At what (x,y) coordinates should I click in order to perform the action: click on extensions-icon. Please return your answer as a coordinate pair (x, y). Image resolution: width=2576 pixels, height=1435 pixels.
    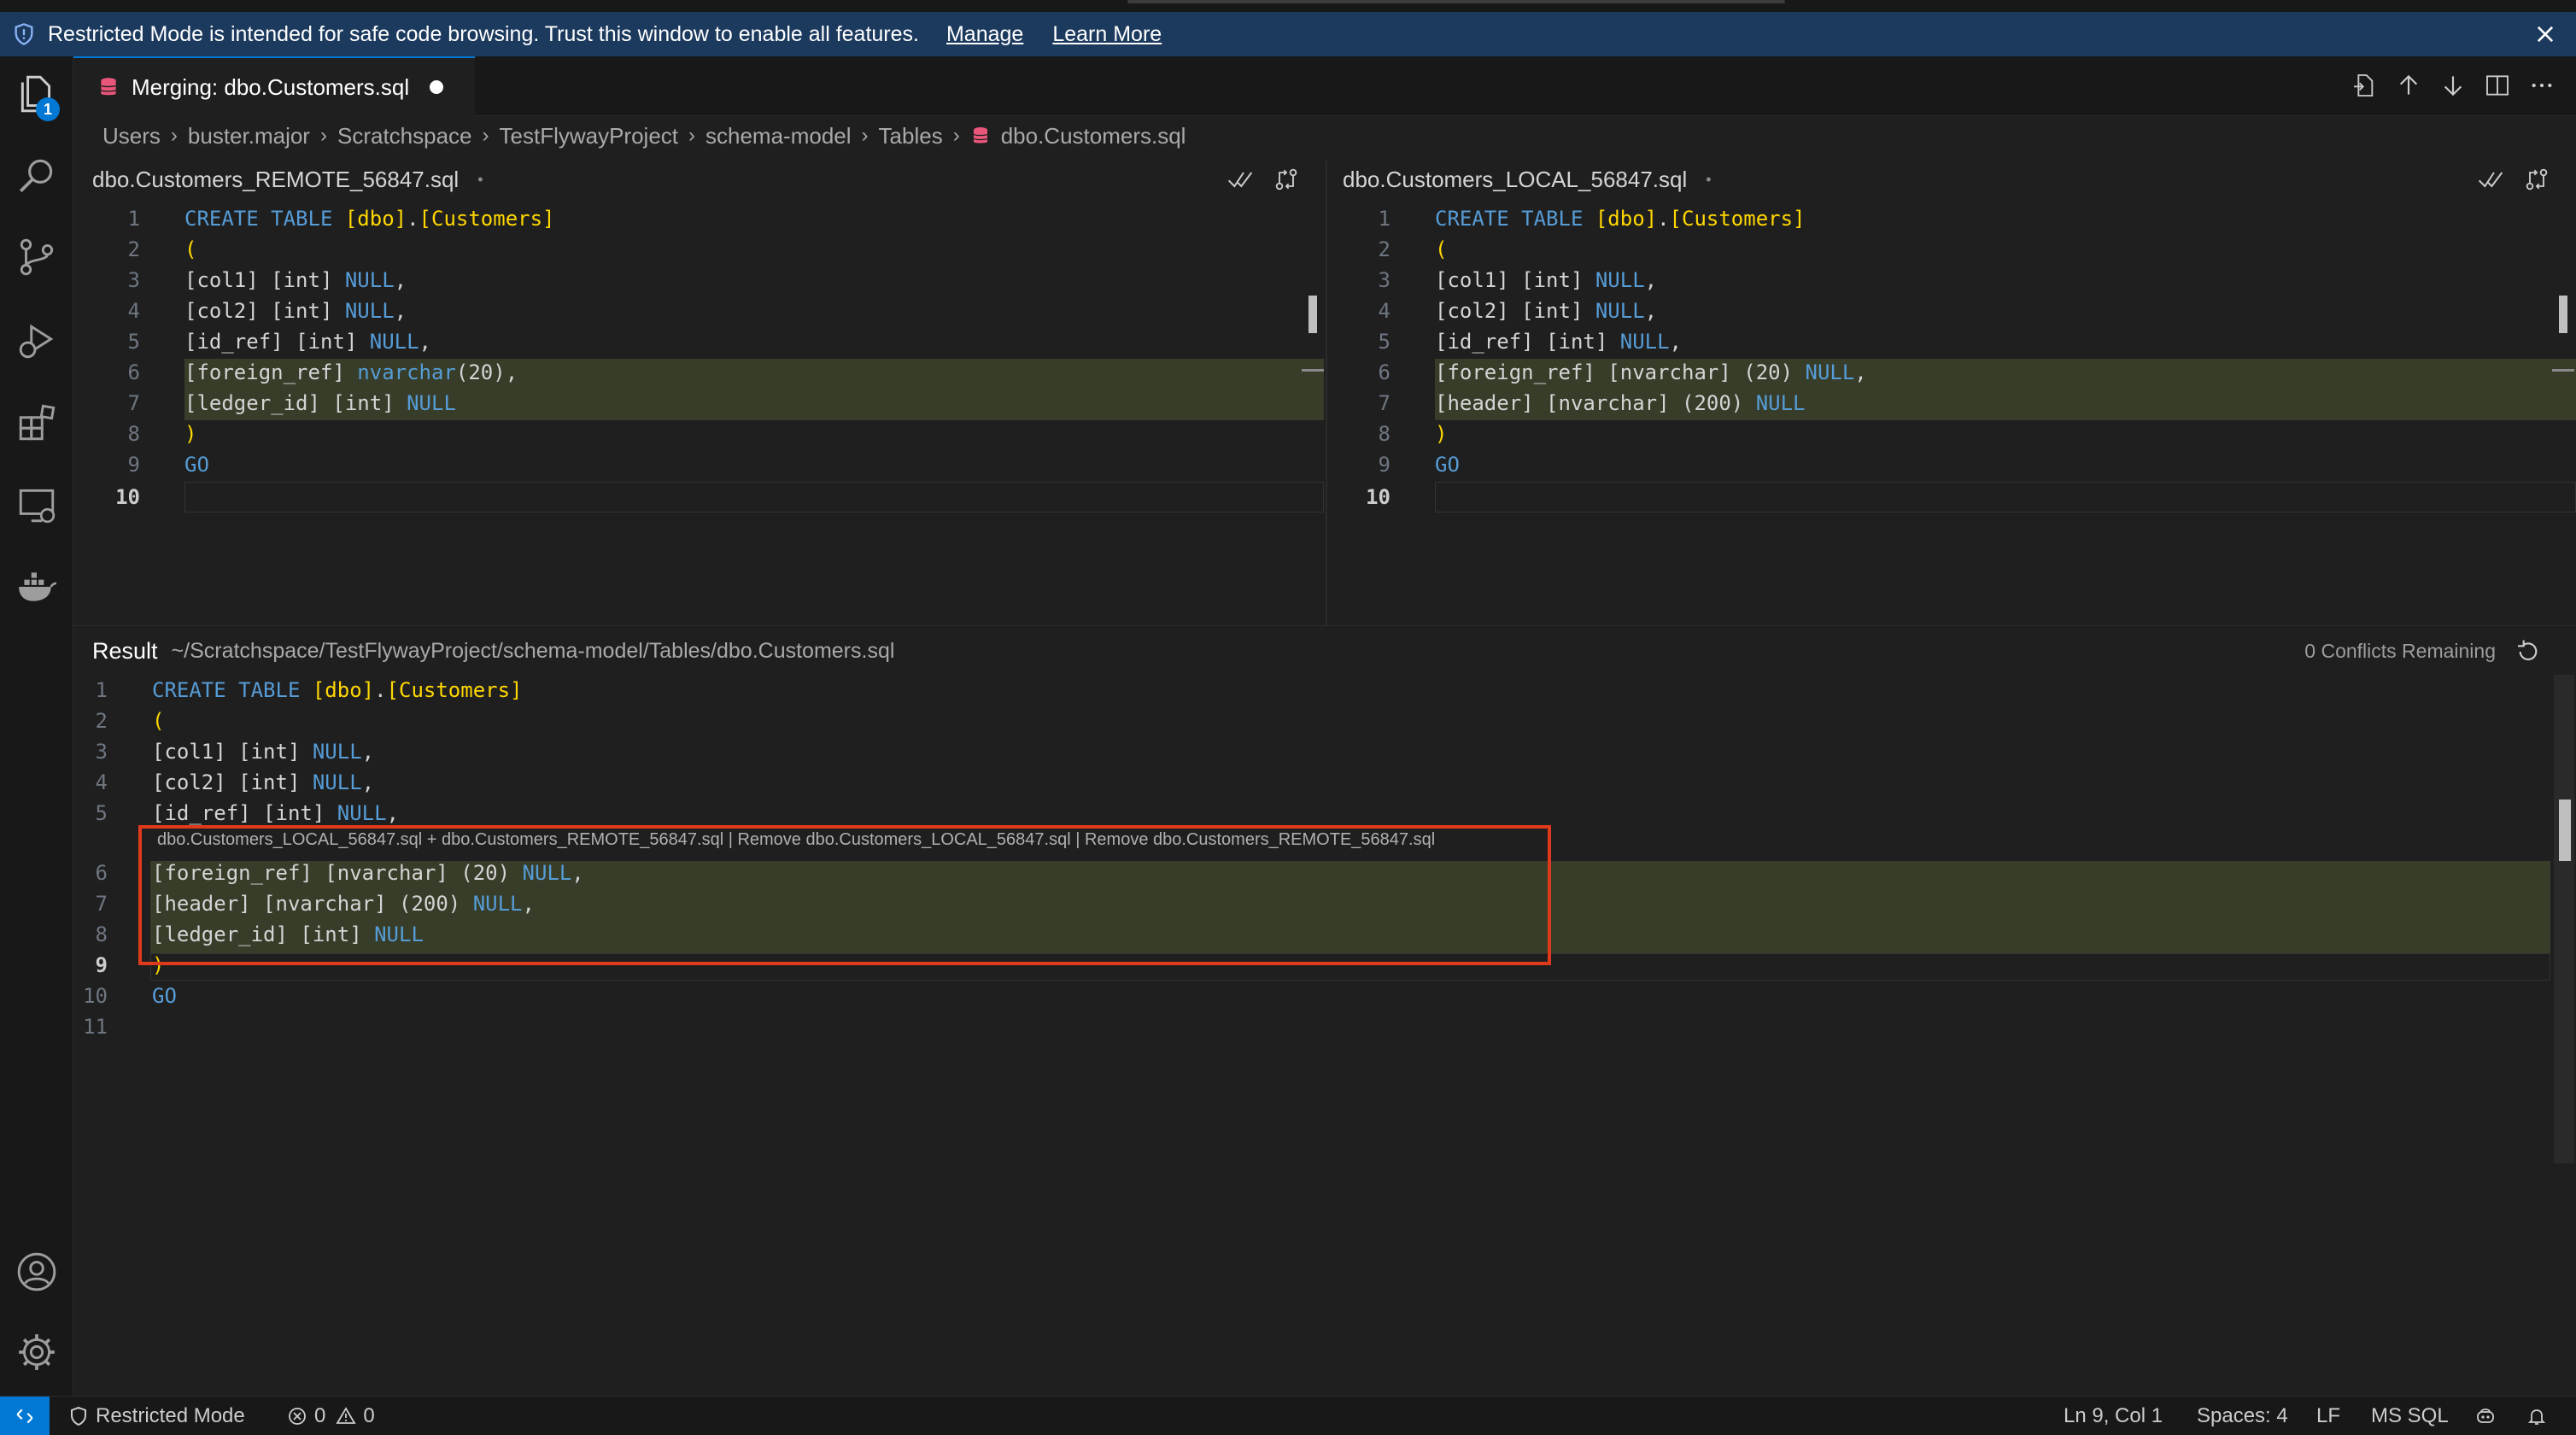
    Looking at the image, I should click on (37, 422).